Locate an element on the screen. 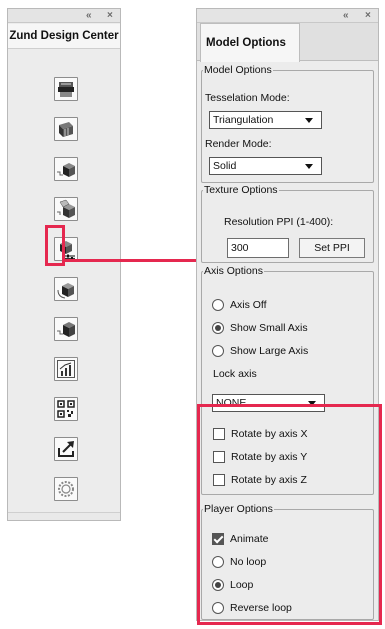 The width and height of the screenshot is (385, 629). panel-title: Zund Design Center is located at coordinates (64, 36).